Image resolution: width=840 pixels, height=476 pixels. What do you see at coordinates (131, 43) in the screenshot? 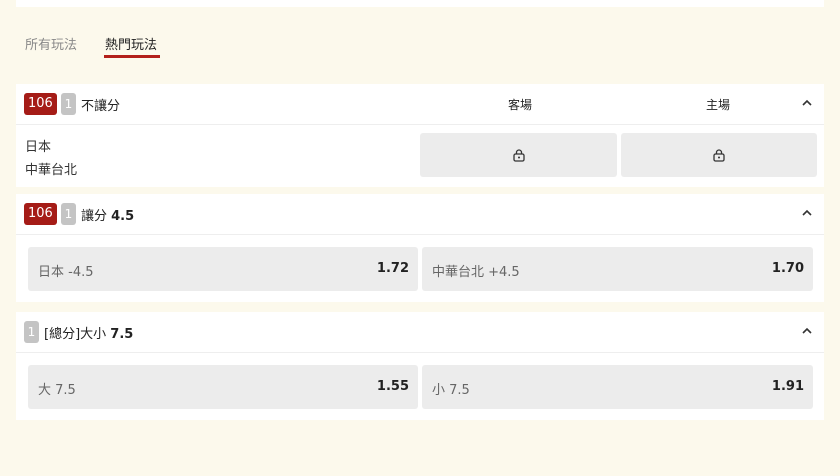
I see `tab-popular-markets: 熱門玩法` at bounding box center [131, 43].